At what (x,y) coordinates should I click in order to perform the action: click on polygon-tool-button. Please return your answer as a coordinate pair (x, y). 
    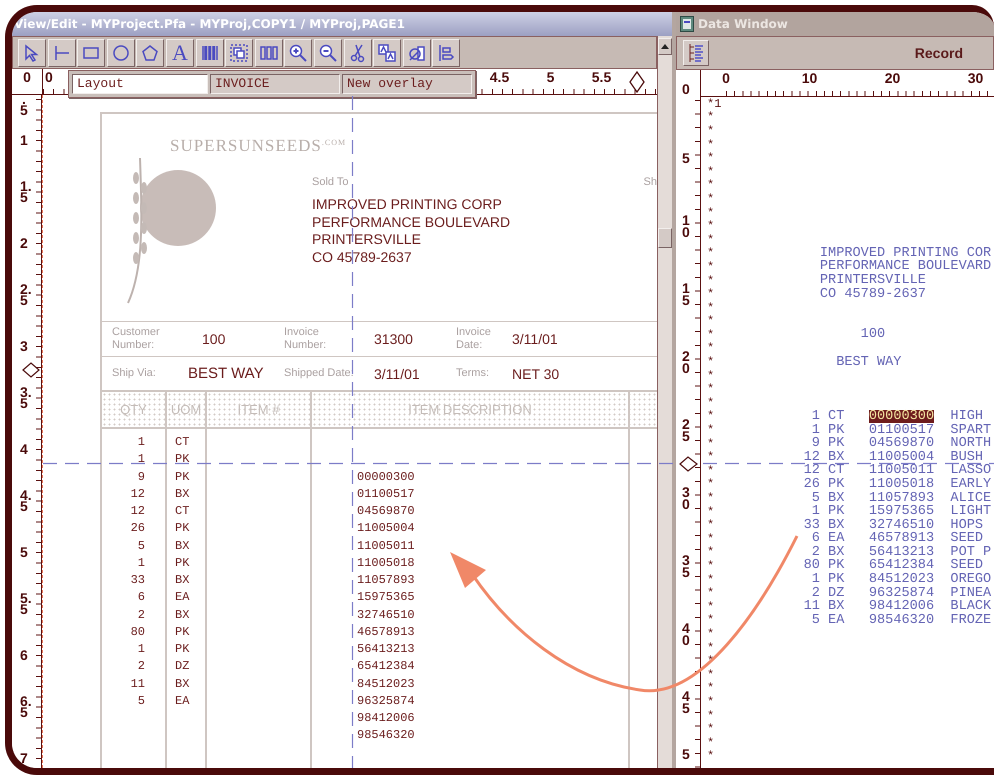
    Looking at the image, I should click on (150, 52).